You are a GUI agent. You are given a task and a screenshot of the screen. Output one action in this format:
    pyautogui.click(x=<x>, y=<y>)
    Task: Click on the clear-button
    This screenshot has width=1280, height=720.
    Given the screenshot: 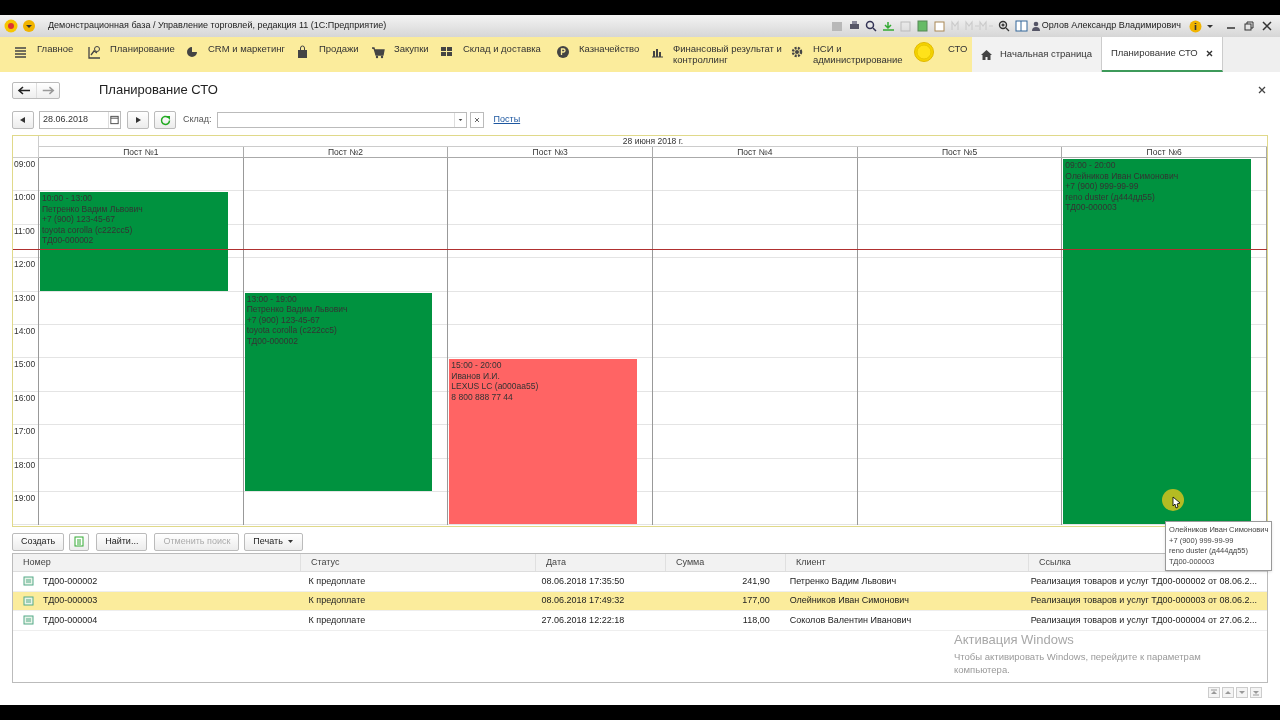 What is the action you would take?
    pyautogui.click(x=476, y=120)
    